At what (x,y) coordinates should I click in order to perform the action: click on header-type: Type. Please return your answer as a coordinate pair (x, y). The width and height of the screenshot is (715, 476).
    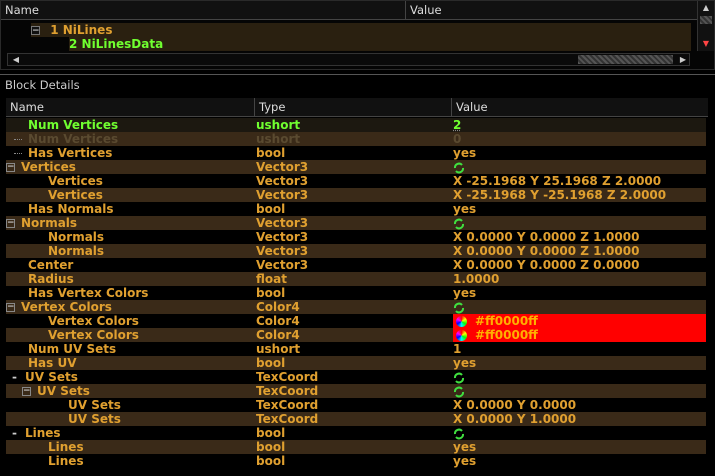
    Looking at the image, I should click on (353, 107).